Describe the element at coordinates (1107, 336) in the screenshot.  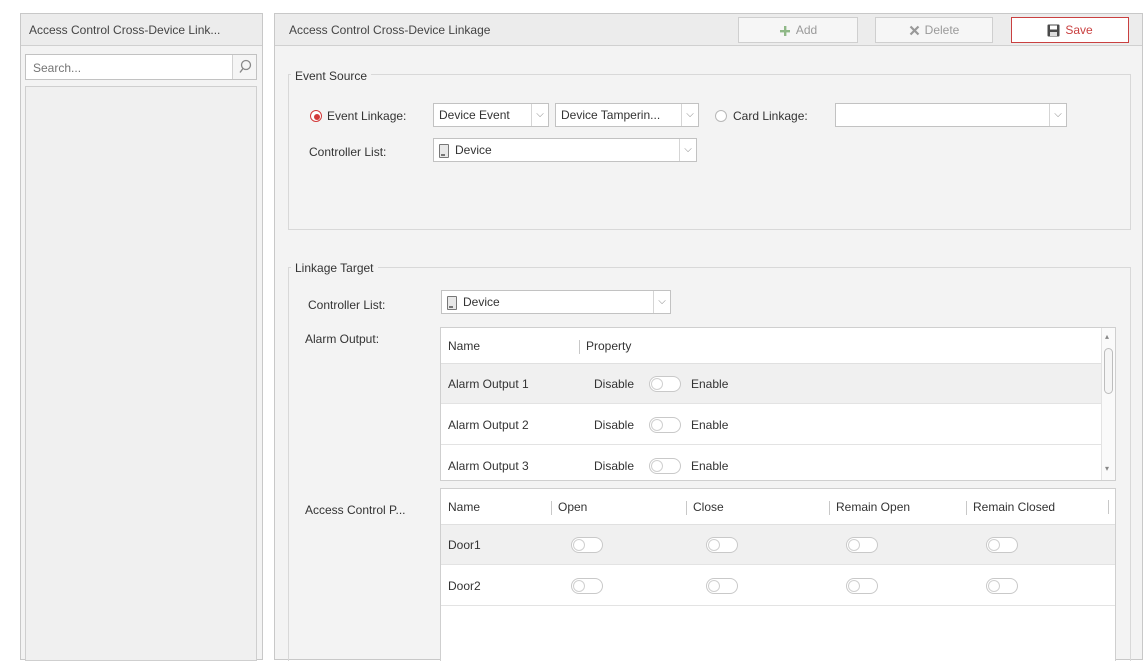
I see `scroll-up-icon: ▴` at that location.